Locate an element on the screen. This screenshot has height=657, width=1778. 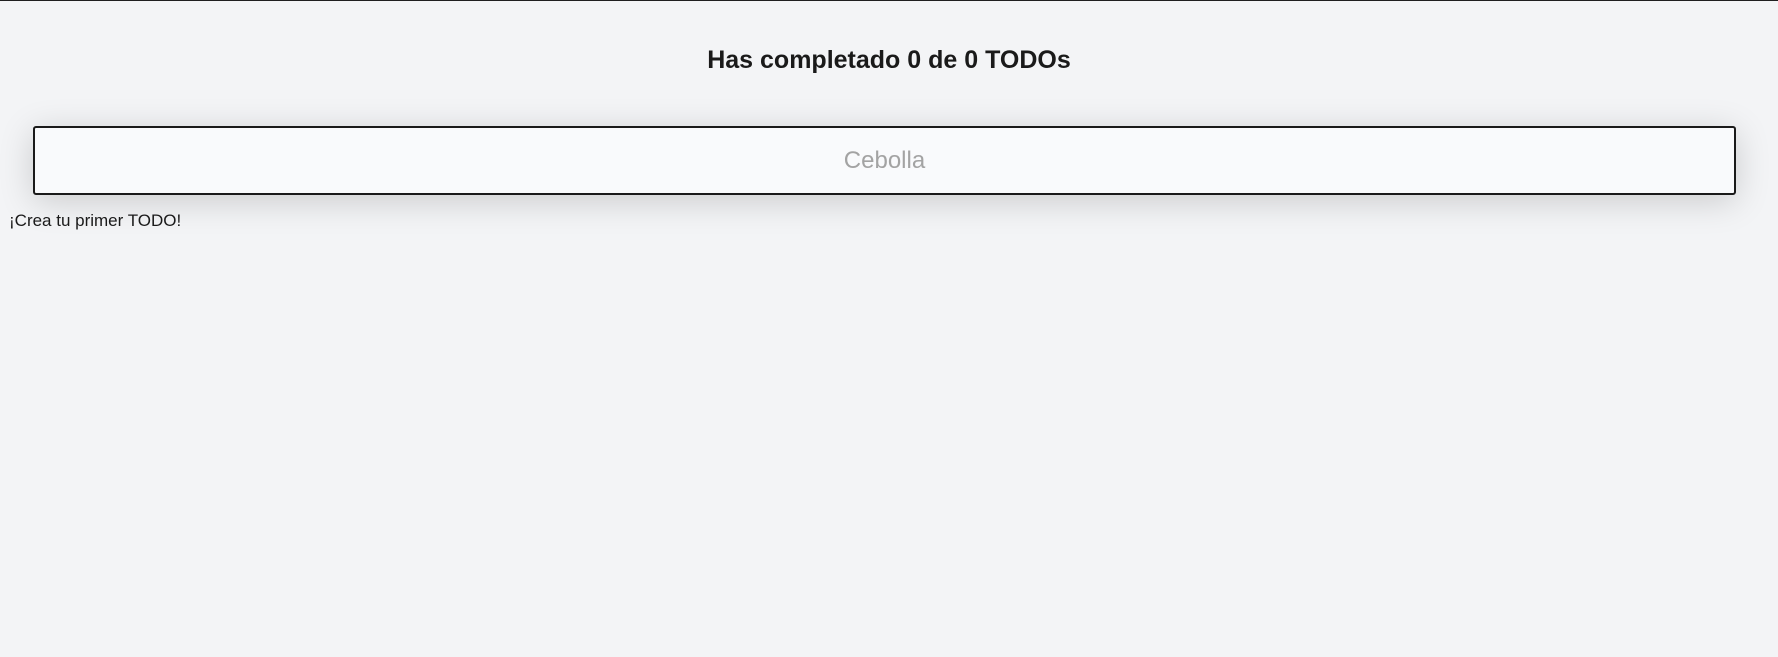
empty-state-message: ¡Crea tu primer TODO! is located at coordinates (95, 220).